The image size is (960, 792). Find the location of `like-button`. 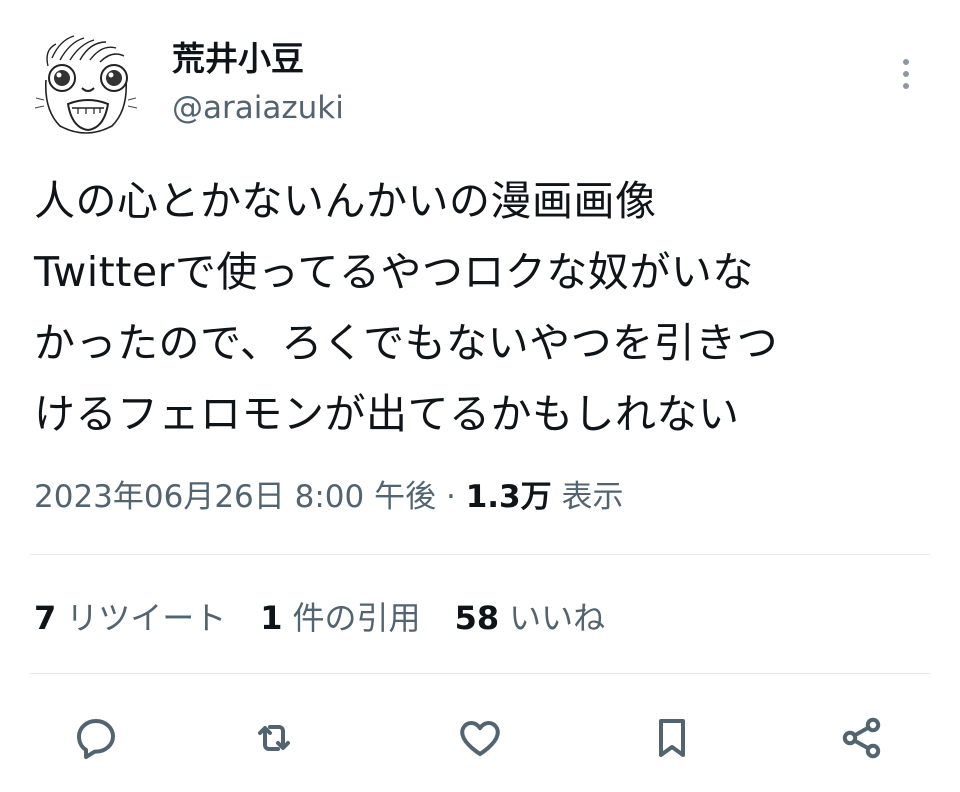

like-button is located at coordinates (480, 738).